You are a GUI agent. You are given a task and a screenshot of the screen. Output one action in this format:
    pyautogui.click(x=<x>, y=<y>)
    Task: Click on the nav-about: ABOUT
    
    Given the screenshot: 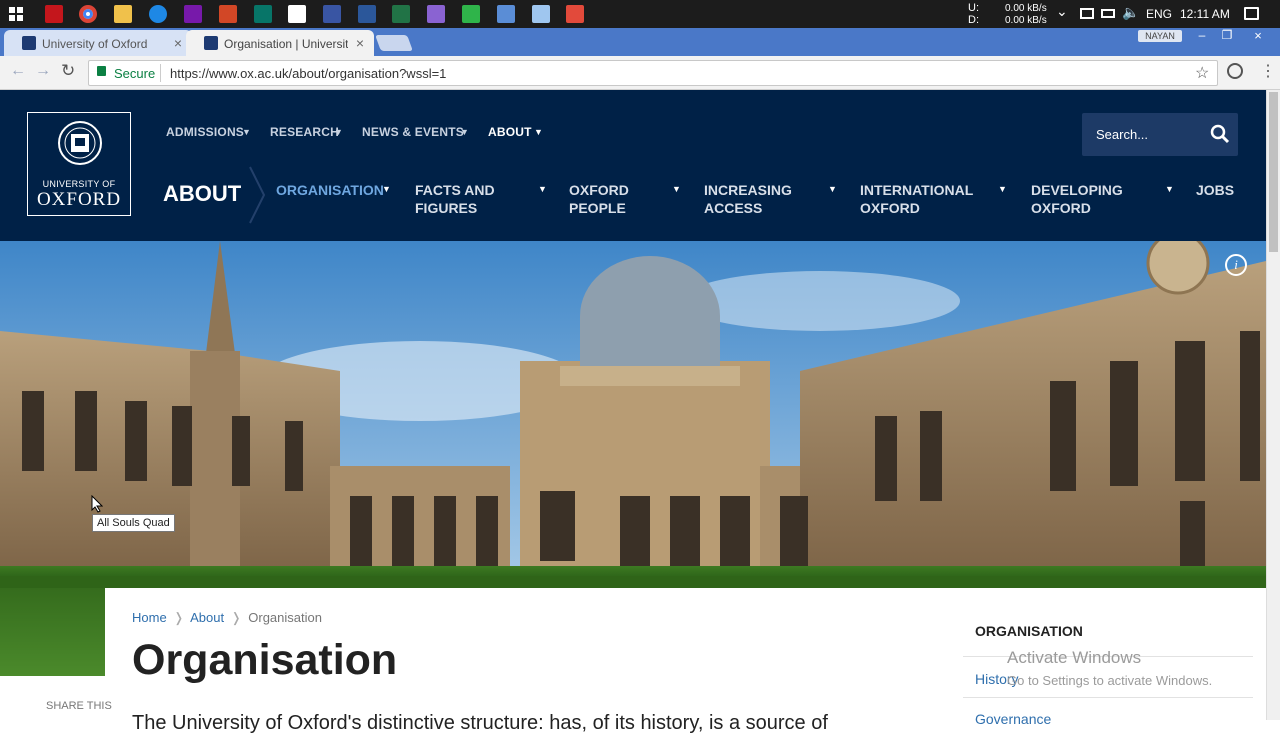 What is the action you would take?
    pyautogui.click(x=510, y=132)
    